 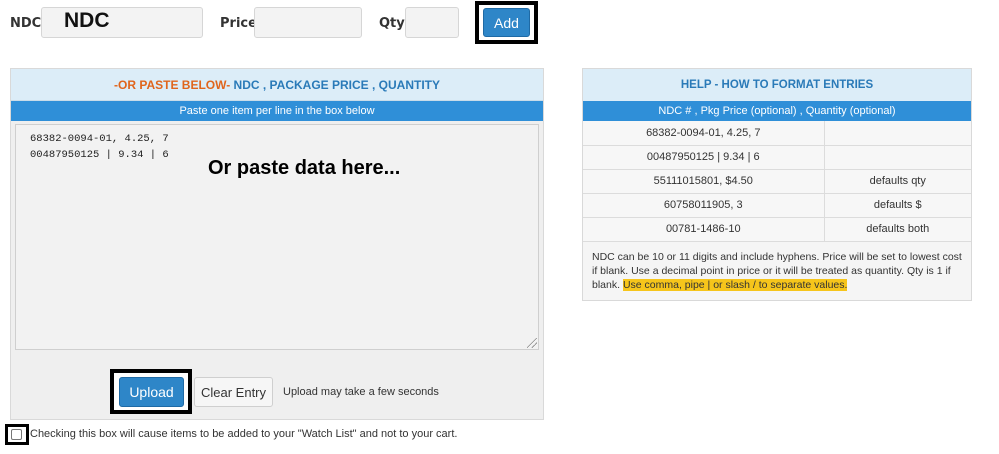 What do you see at coordinates (335, 84) in the screenshot?
I see `paste-panel-title: NDC , PACKAGE PRICE , QUANTITY` at bounding box center [335, 84].